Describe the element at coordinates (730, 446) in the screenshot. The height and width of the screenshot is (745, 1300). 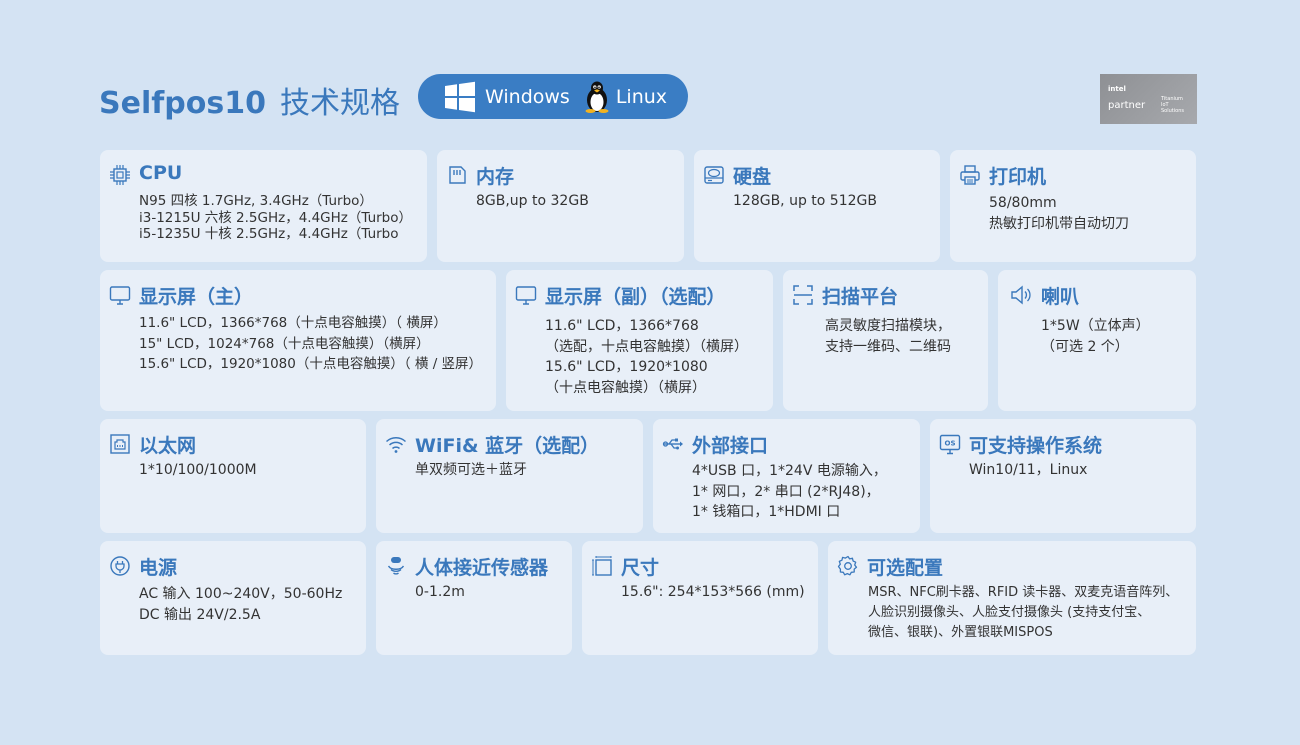
I see `spec-title: 外部接口` at that location.